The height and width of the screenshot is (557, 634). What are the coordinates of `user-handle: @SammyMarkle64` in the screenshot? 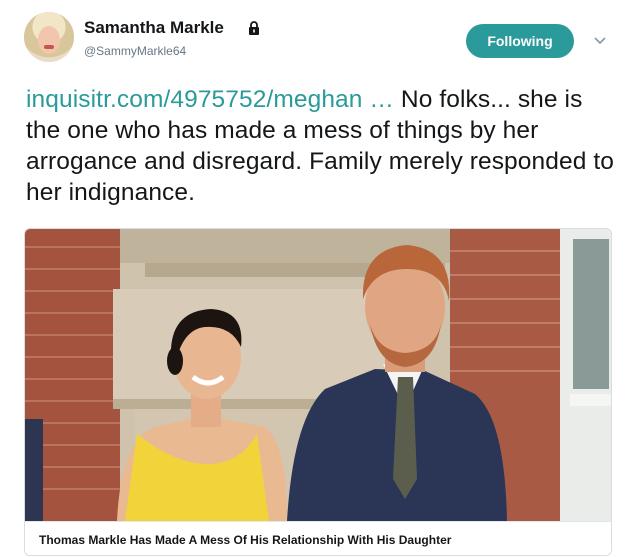 It's located at (135, 51).